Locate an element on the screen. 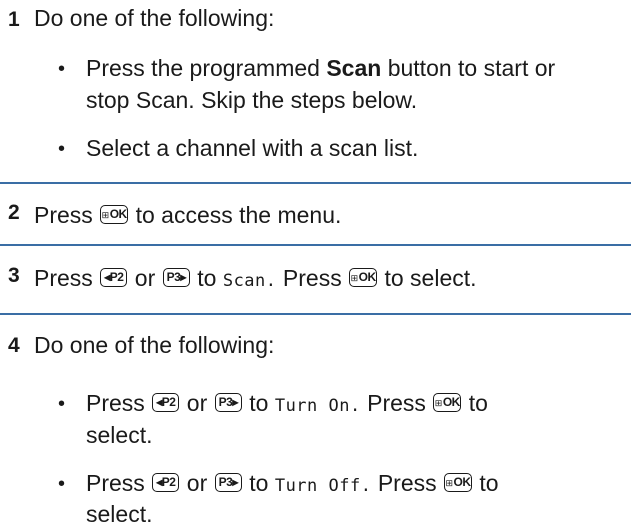  step-number: 3 is located at coordinates (14, 275).